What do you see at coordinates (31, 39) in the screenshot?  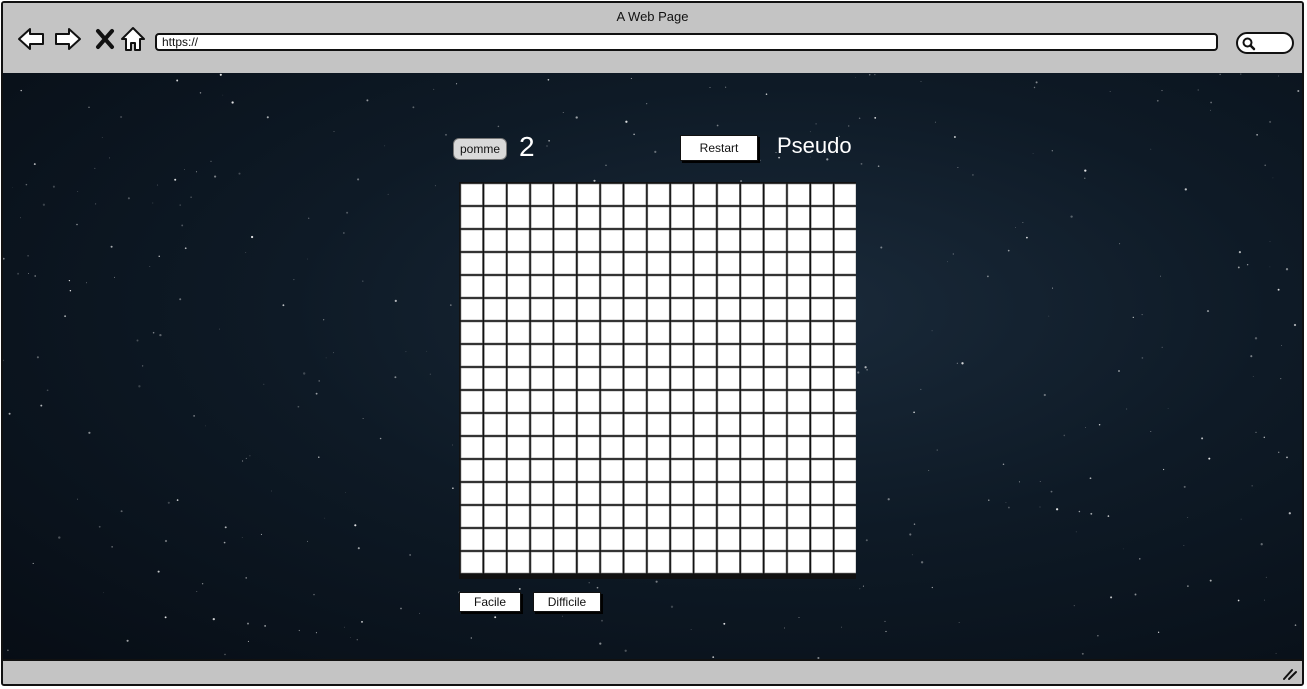 I see `back-button` at bounding box center [31, 39].